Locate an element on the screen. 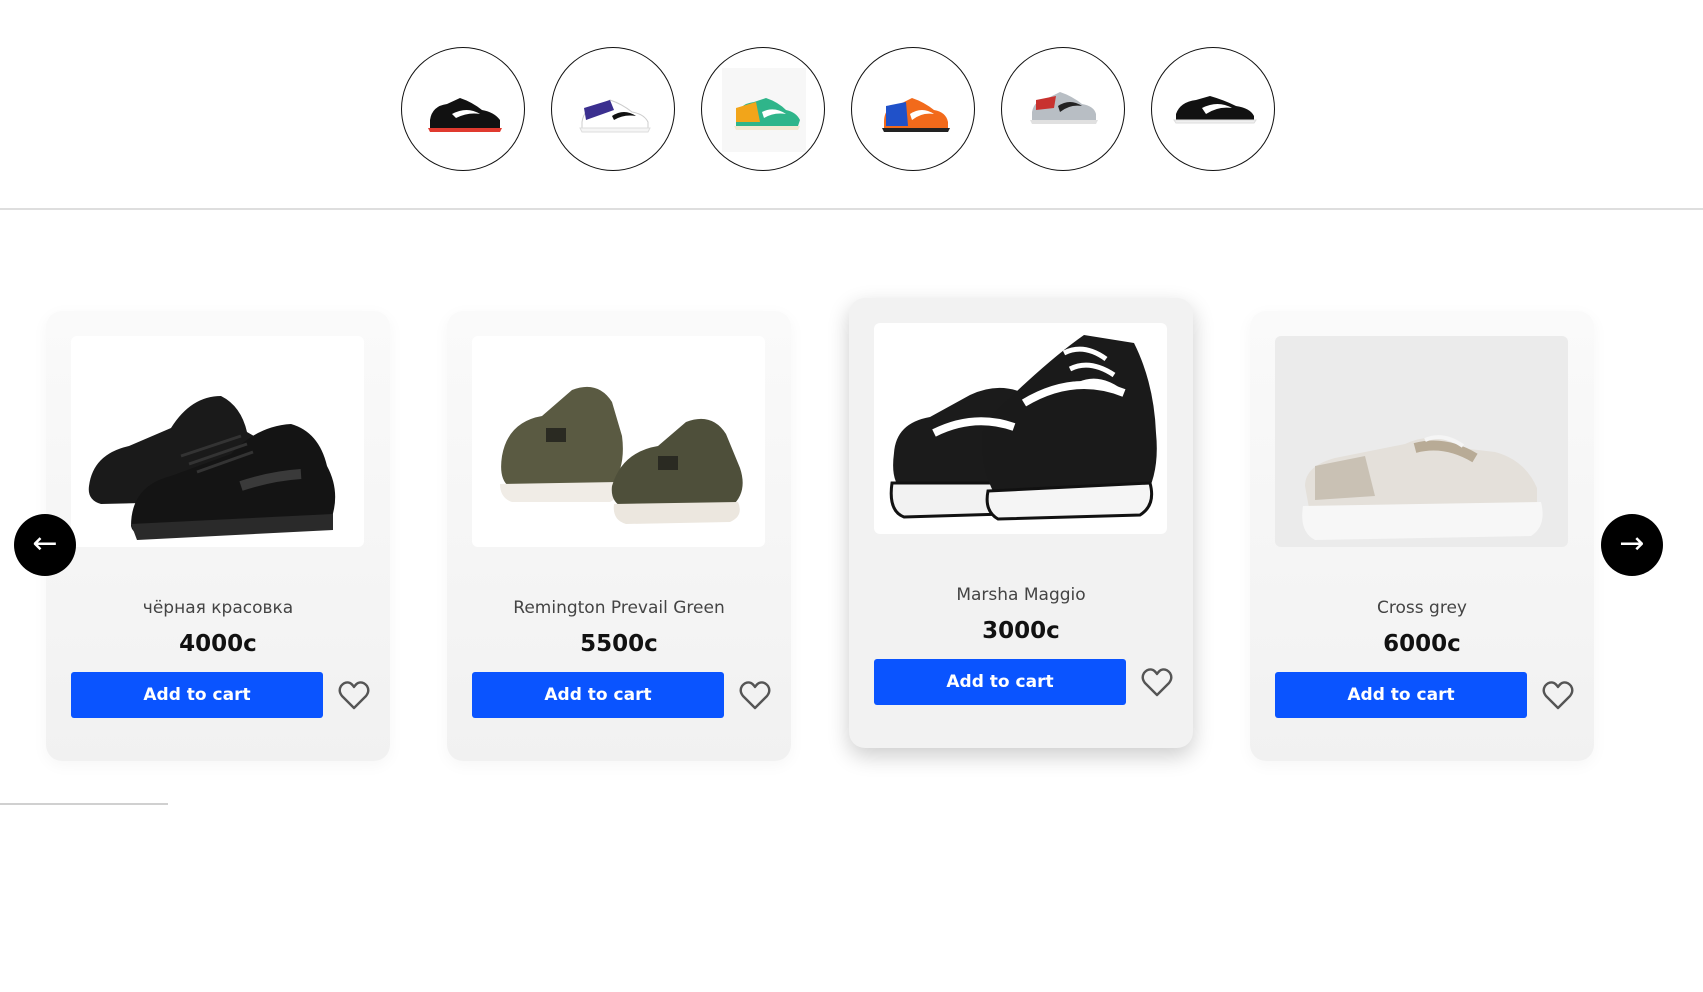 Image resolution: width=1703 pixels, height=992 pixels. product-price: 6000с is located at coordinates (1422, 644).